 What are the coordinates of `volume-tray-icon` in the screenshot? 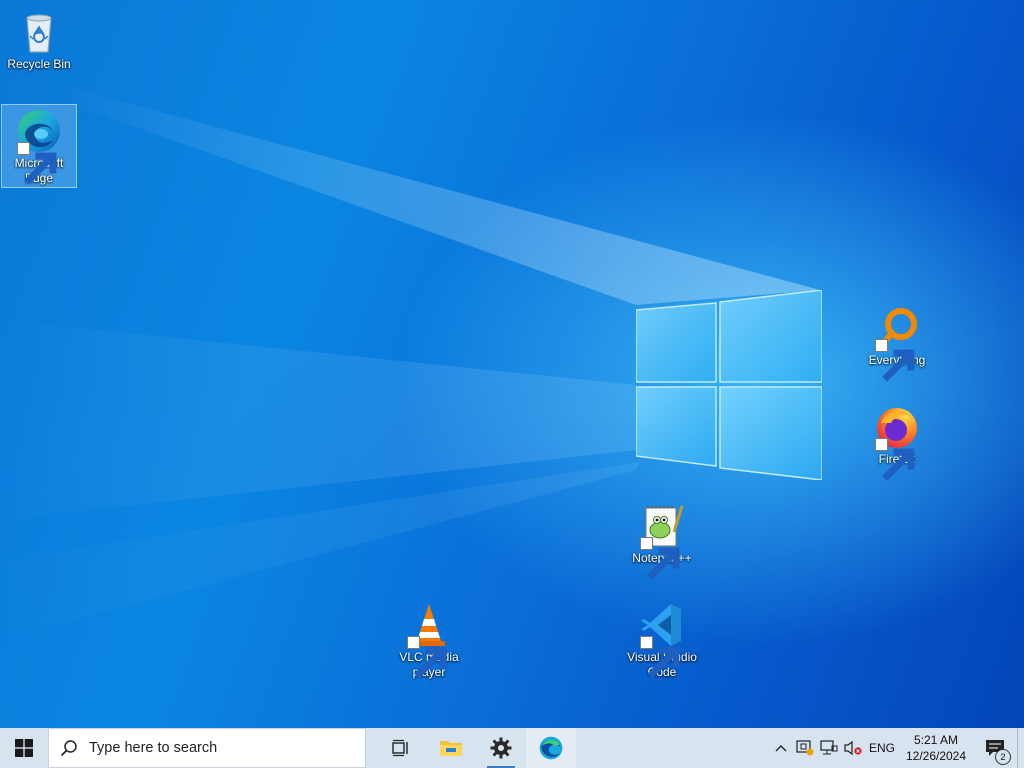 It's located at (853, 748).